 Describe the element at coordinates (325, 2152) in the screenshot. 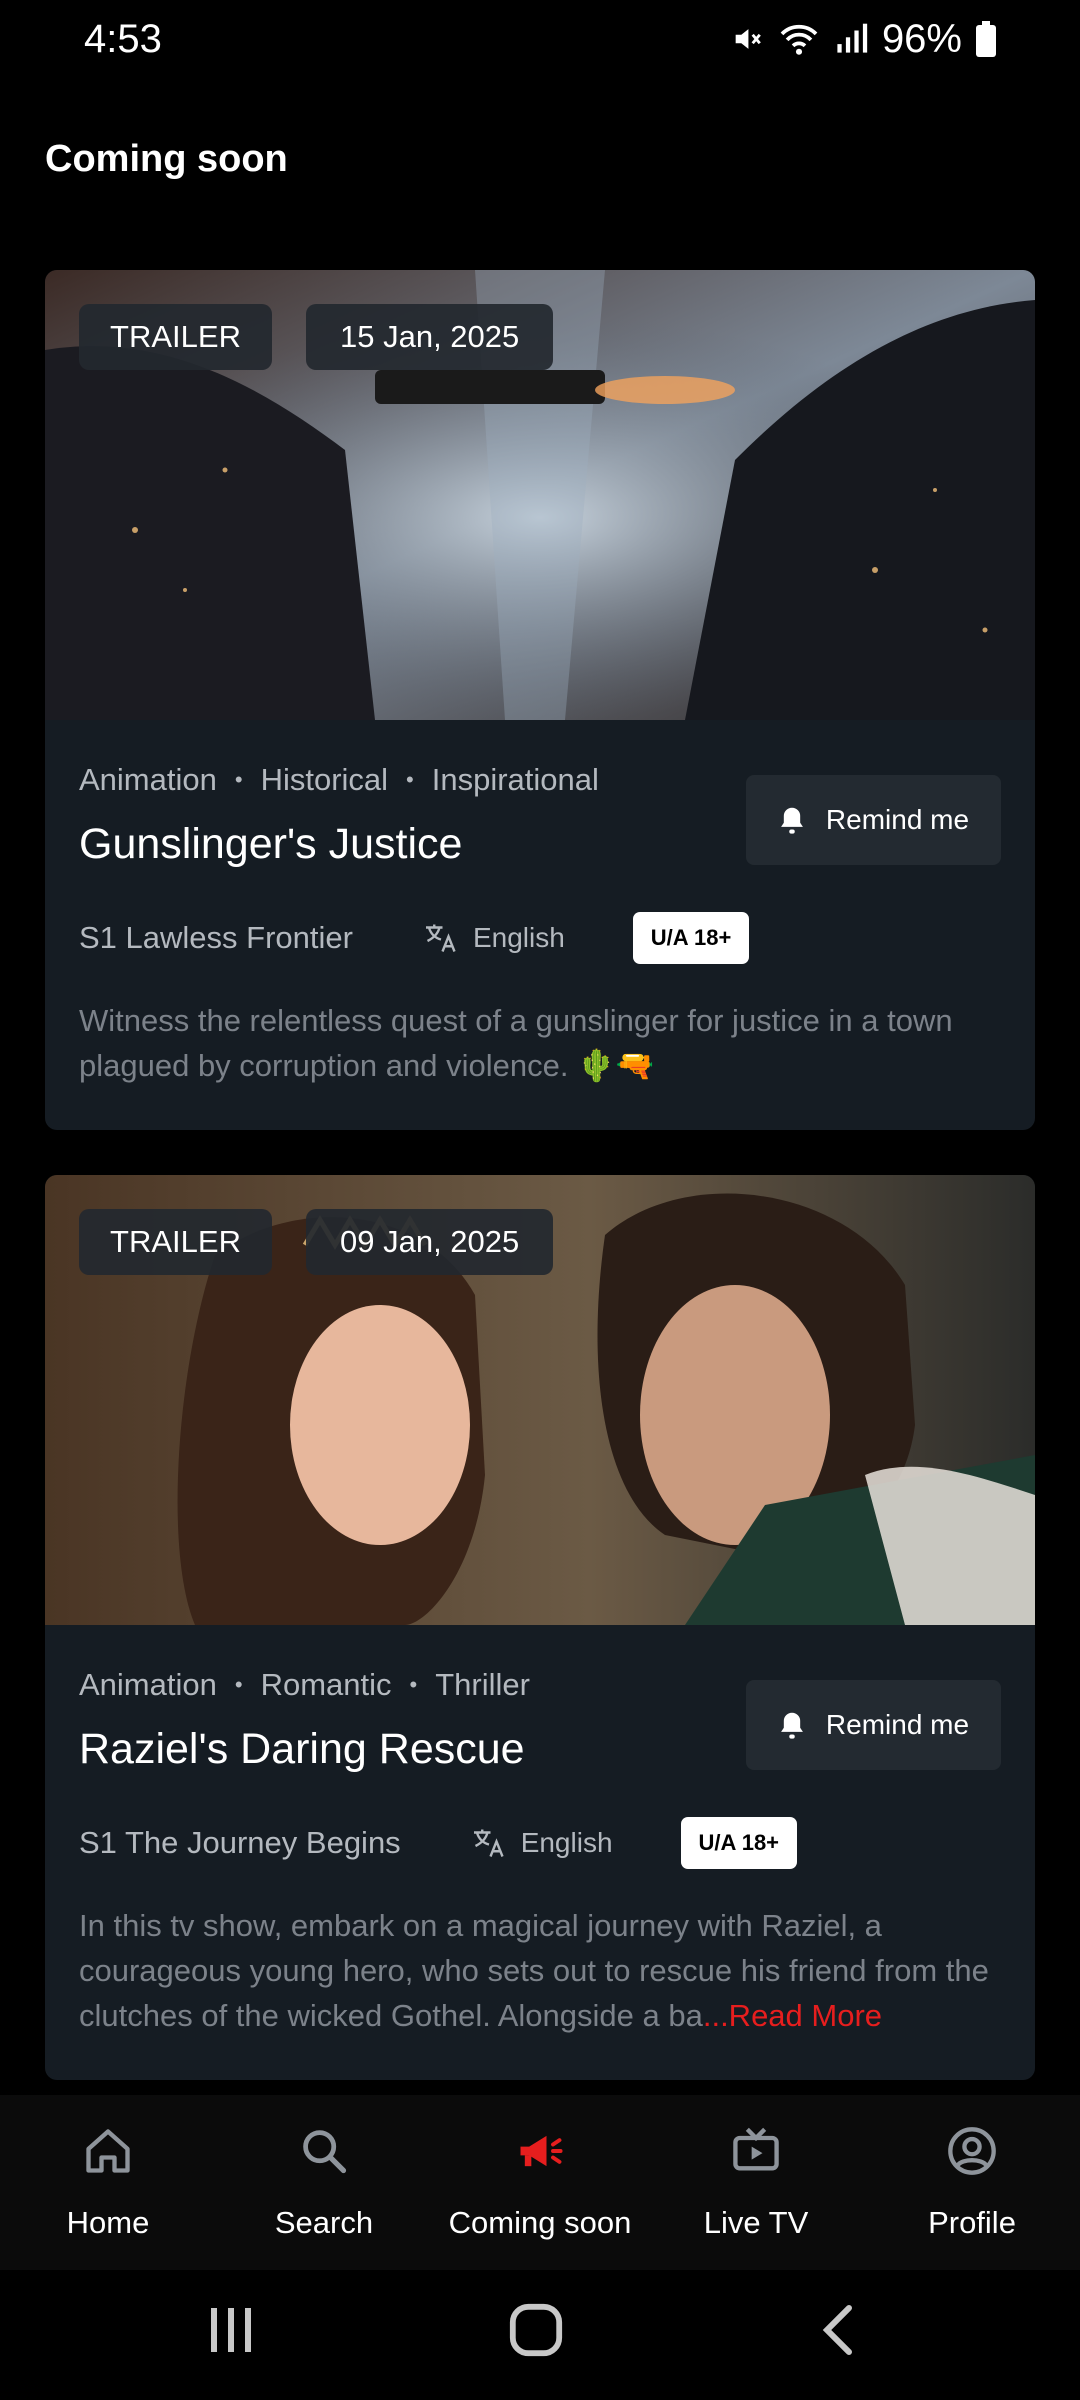

I see `search-icon` at that location.